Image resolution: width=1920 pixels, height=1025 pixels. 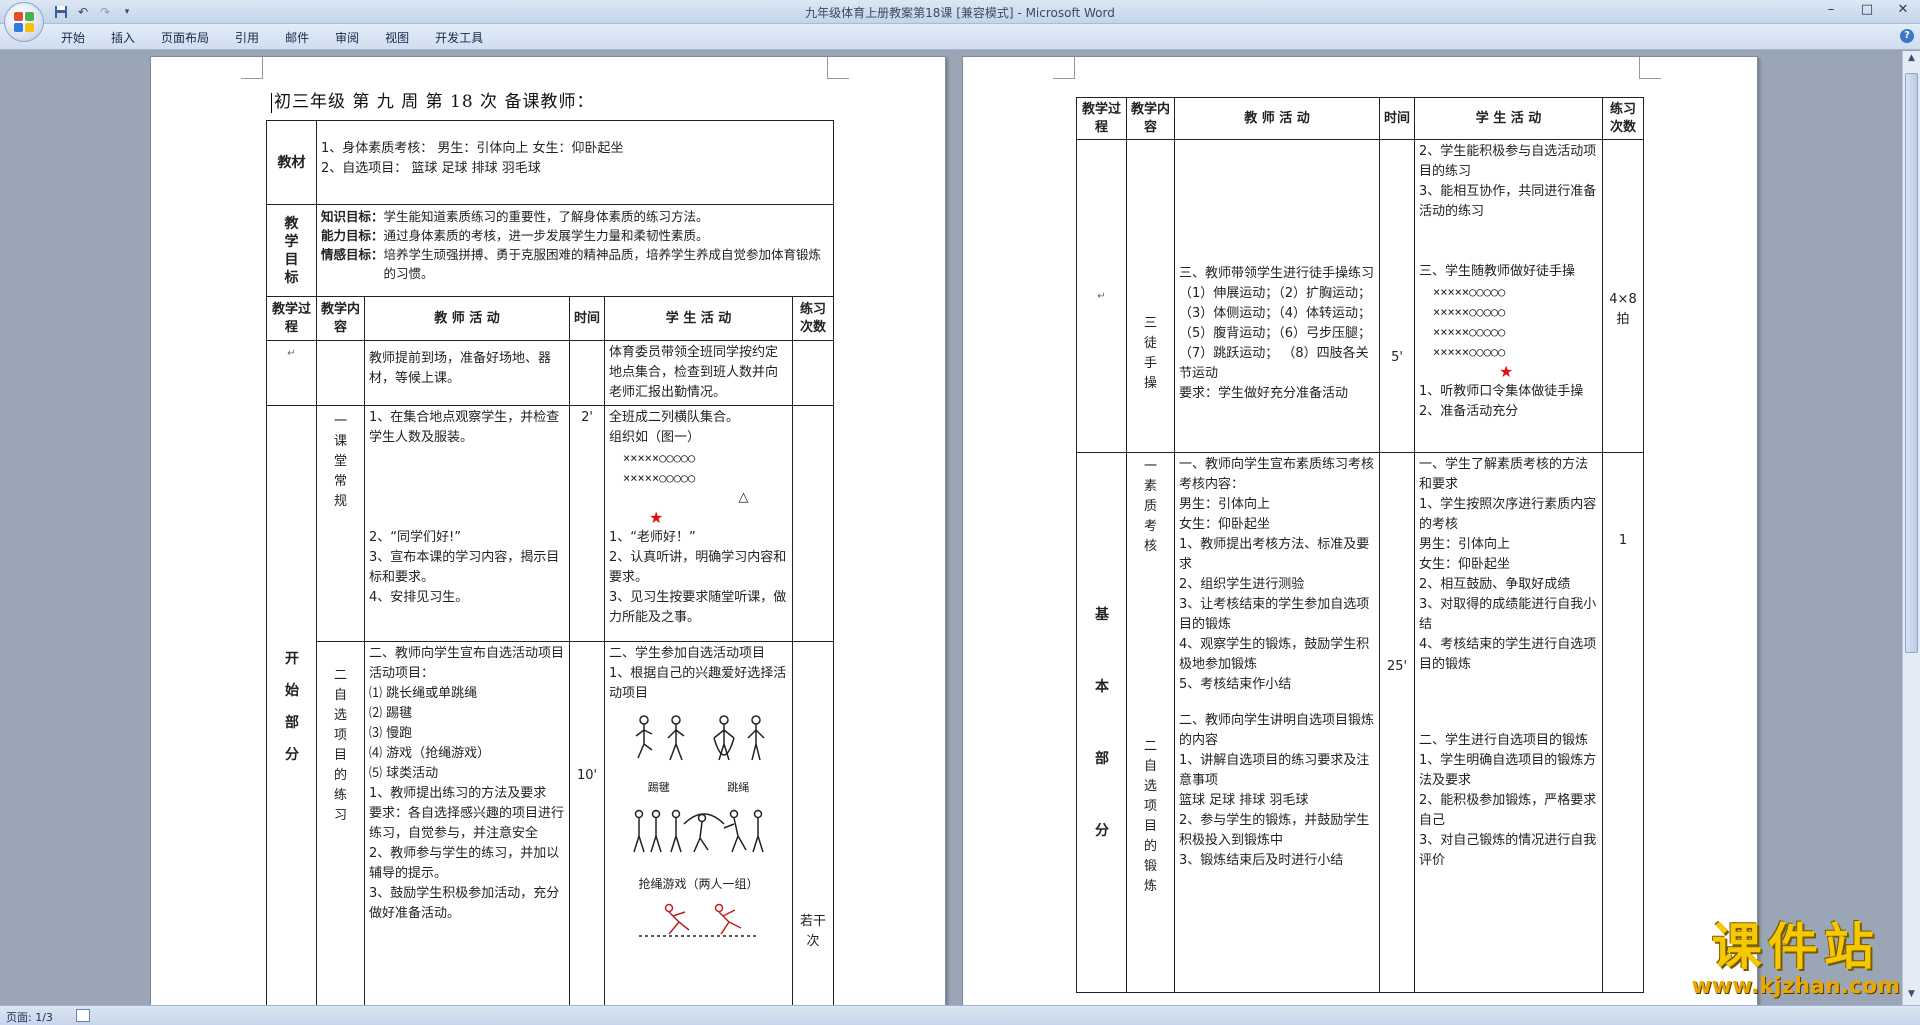 I want to click on teacher-line: ⑸ 球类活动, so click(x=404, y=773).